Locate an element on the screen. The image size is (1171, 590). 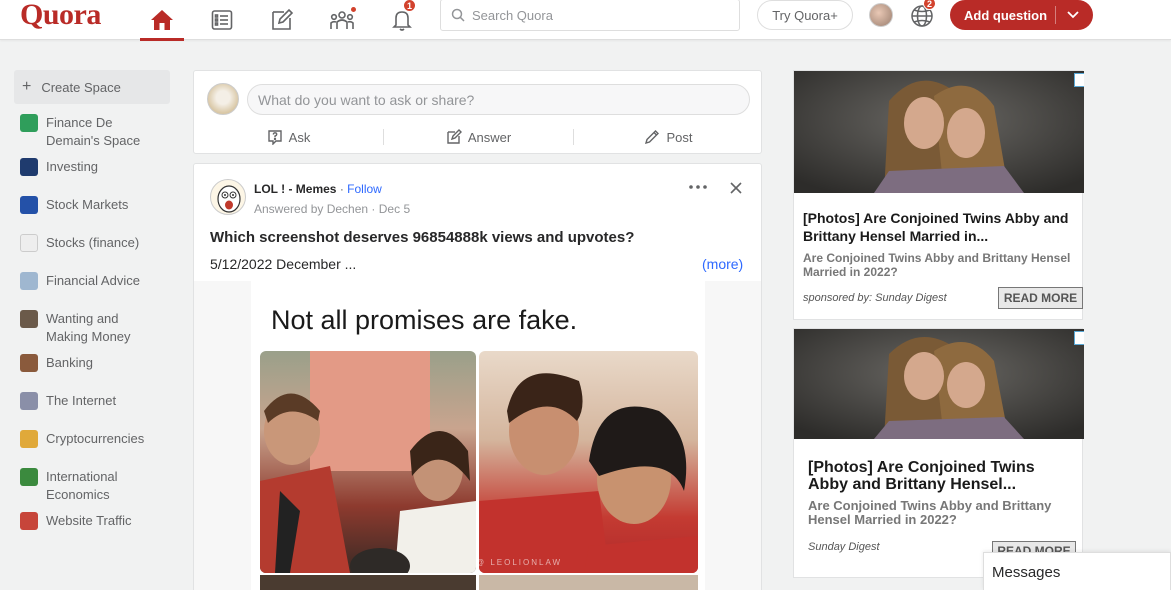
home-tab is located at coordinates (162, 21).